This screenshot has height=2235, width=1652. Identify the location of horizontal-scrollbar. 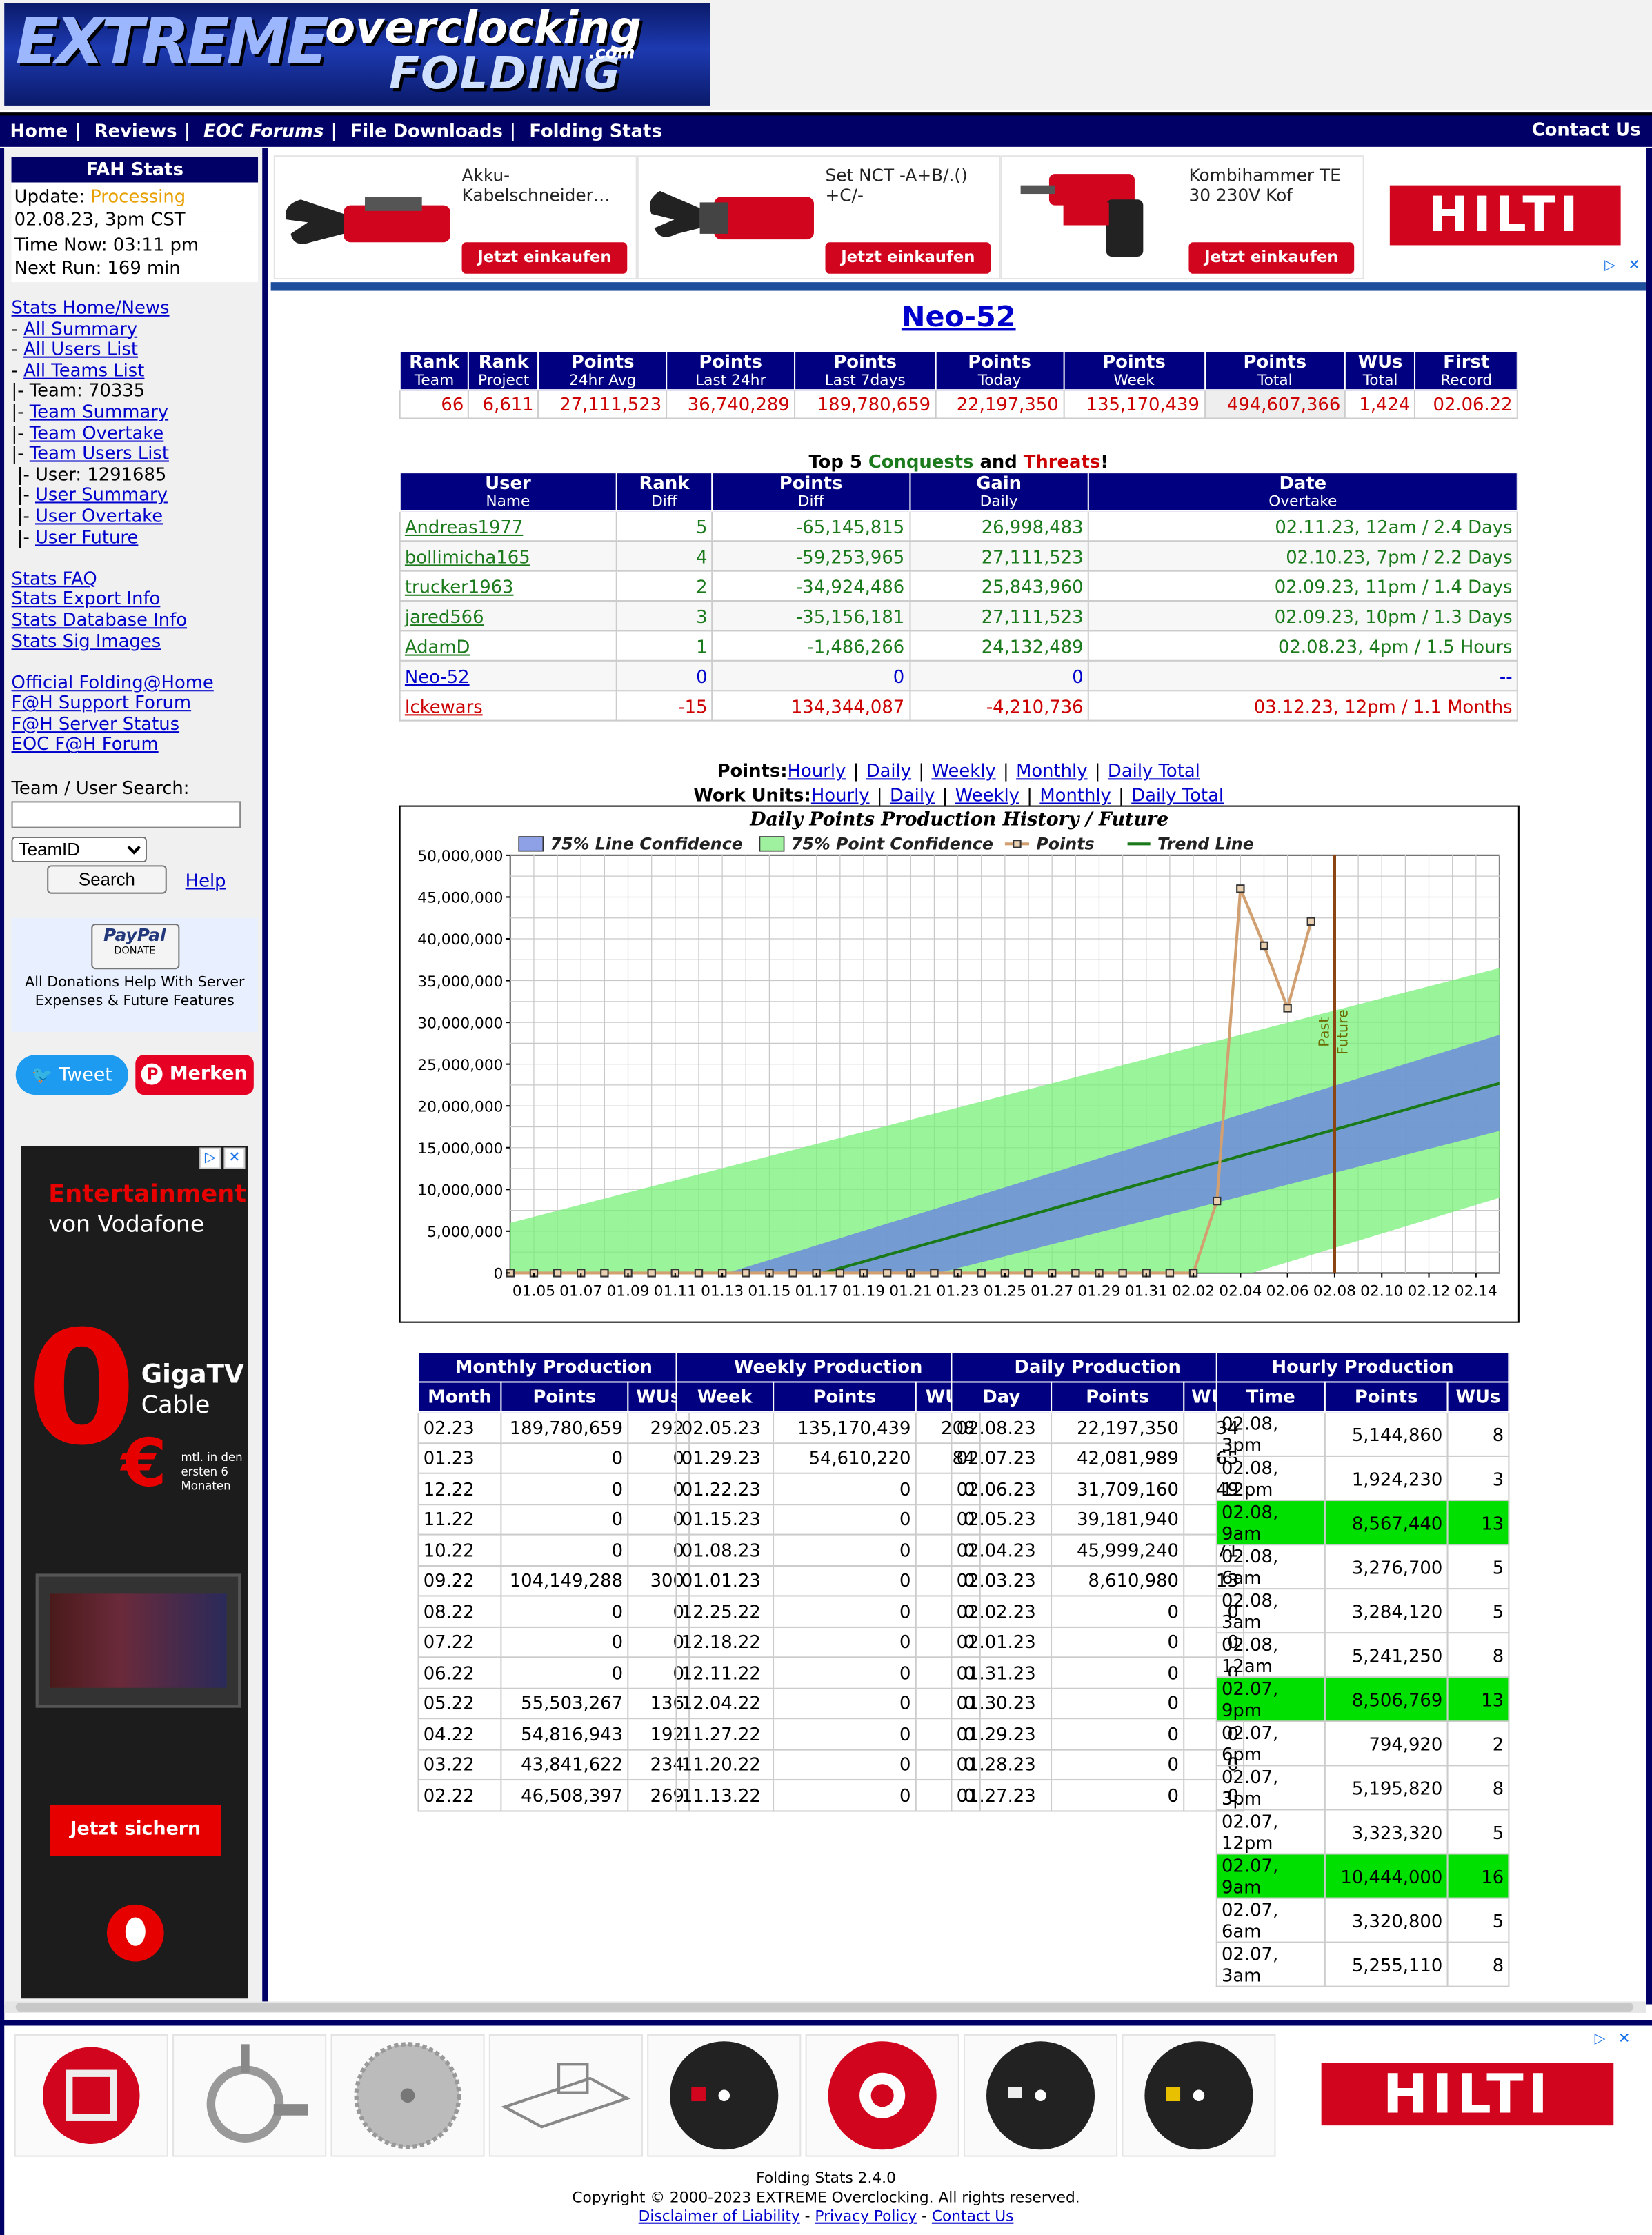
(825, 2007).